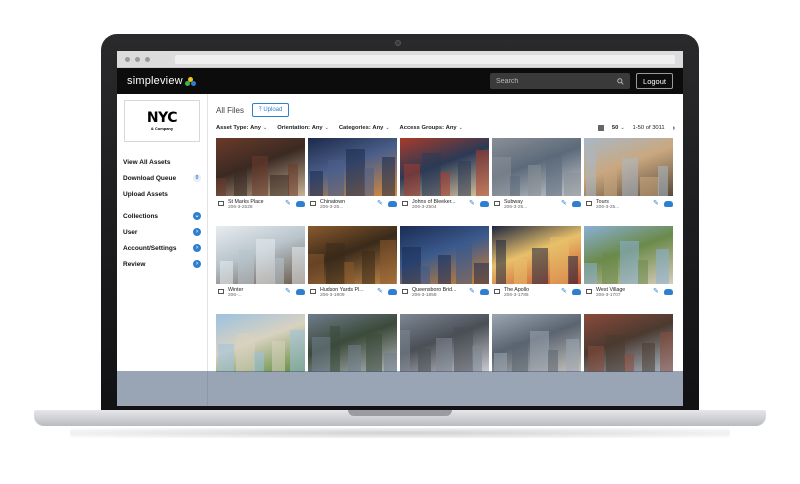 This screenshot has width=800, height=484. What do you see at coordinates (256, 205) in the screenshot?
I see `asset-text: St Marks Place 206-3-2528` at bounding box center [256, 205].